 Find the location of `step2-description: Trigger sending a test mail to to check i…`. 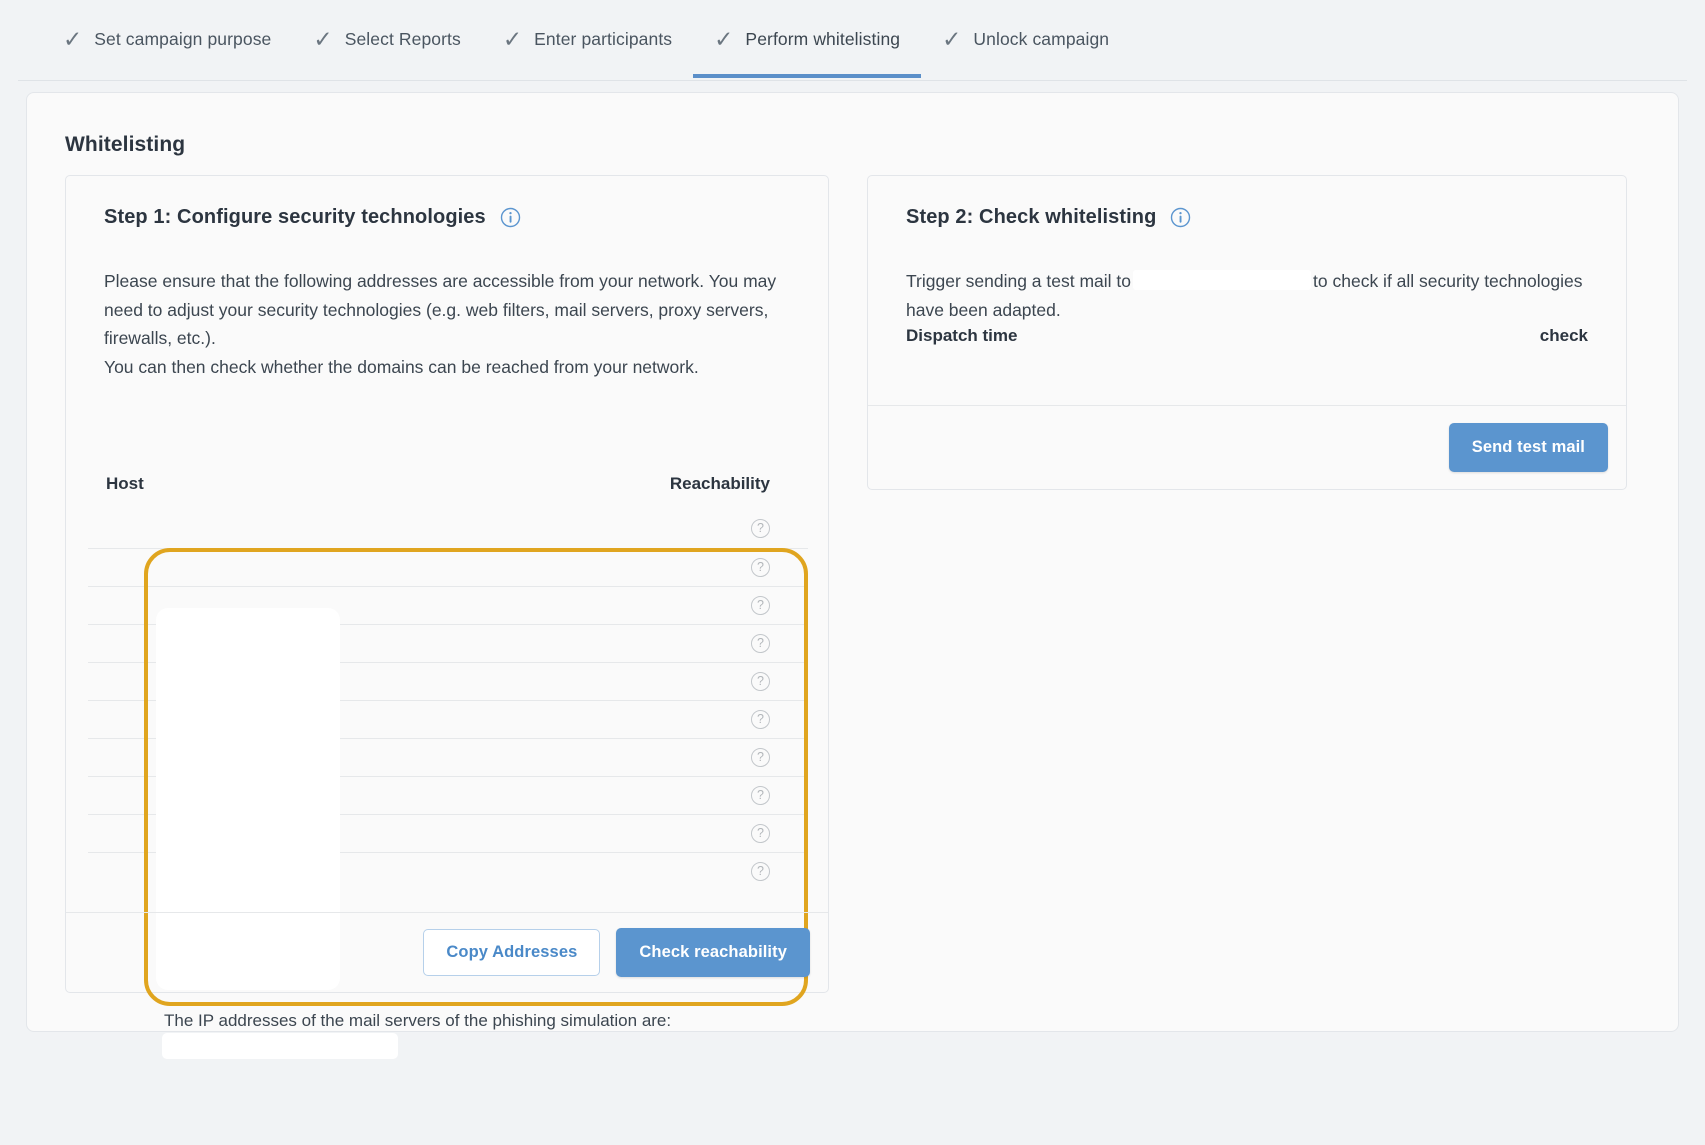

step2-description: Trigger sending a test mail to to check i… is located at coordinates (1247, 295).